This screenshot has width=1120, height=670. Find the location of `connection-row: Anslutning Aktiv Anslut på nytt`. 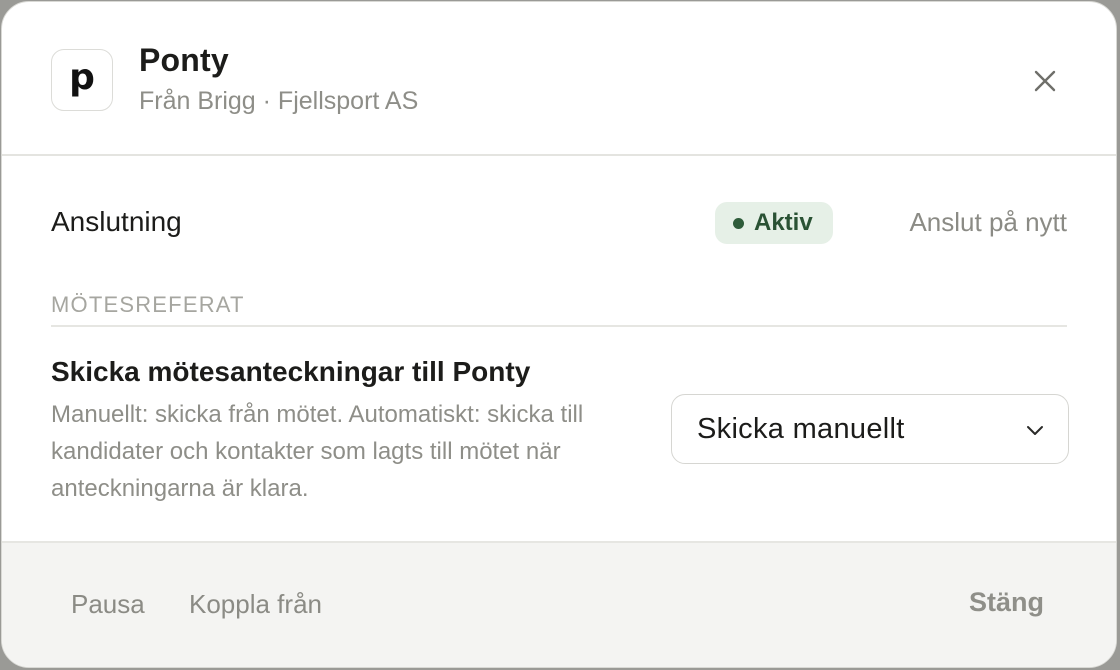

connection-row: Anslutning Aktiv Anslut på nytt is located at coordinates (559, 224).